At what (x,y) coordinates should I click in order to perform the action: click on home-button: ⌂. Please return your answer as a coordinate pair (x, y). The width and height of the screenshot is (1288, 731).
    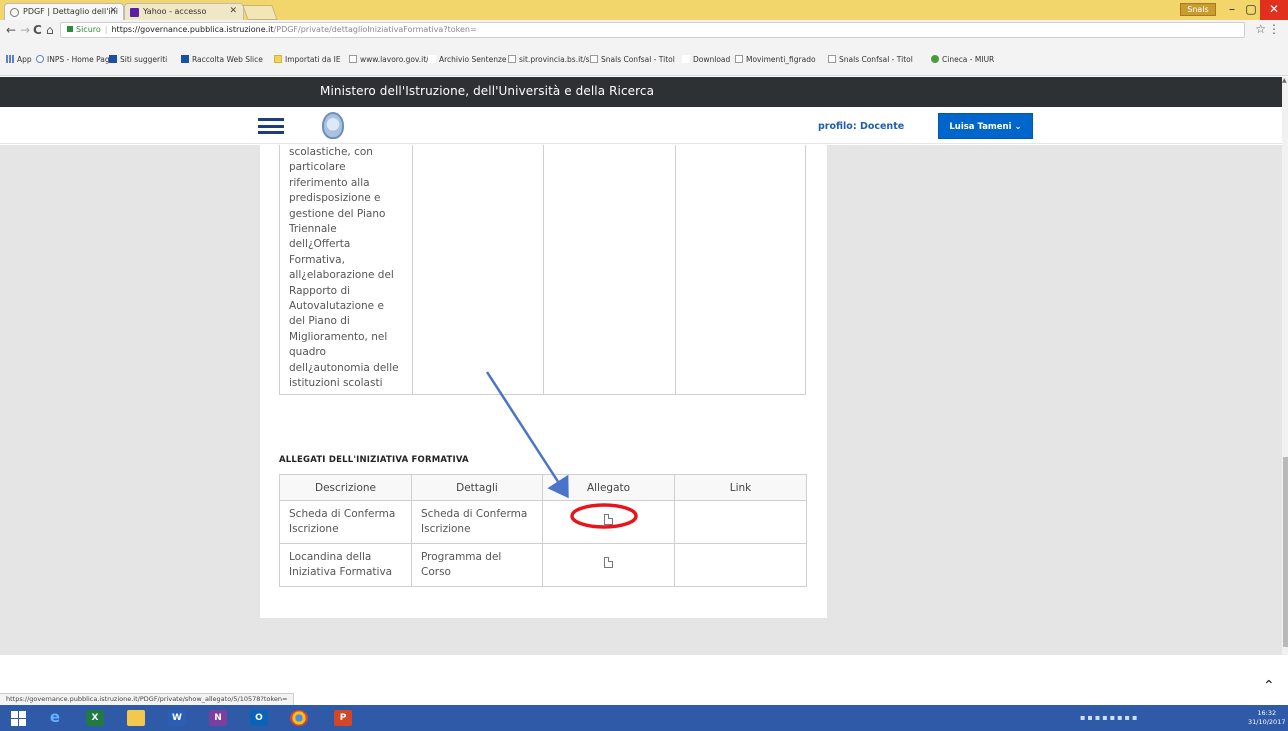
    Looking at the image, I should click on (50, 30).